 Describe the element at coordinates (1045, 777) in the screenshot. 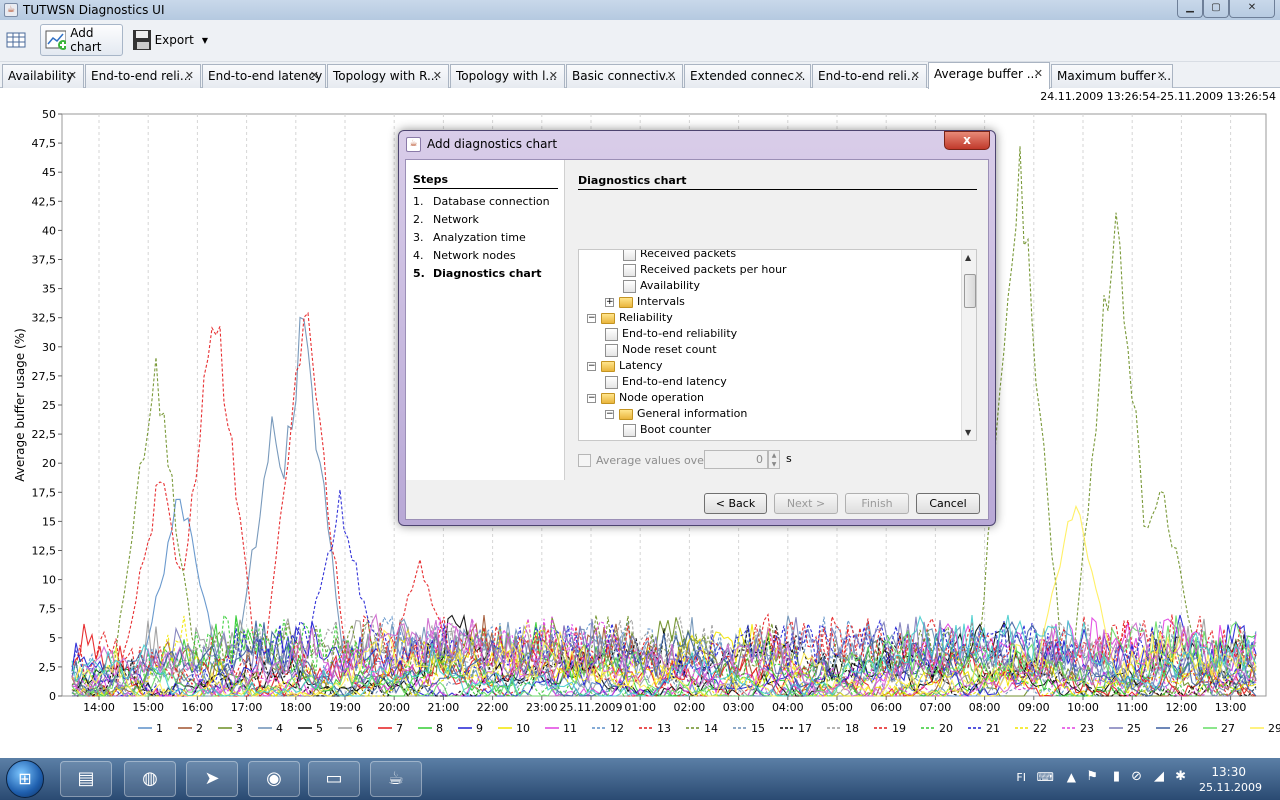

I see `keyboard-icon: ⌨` at that location.